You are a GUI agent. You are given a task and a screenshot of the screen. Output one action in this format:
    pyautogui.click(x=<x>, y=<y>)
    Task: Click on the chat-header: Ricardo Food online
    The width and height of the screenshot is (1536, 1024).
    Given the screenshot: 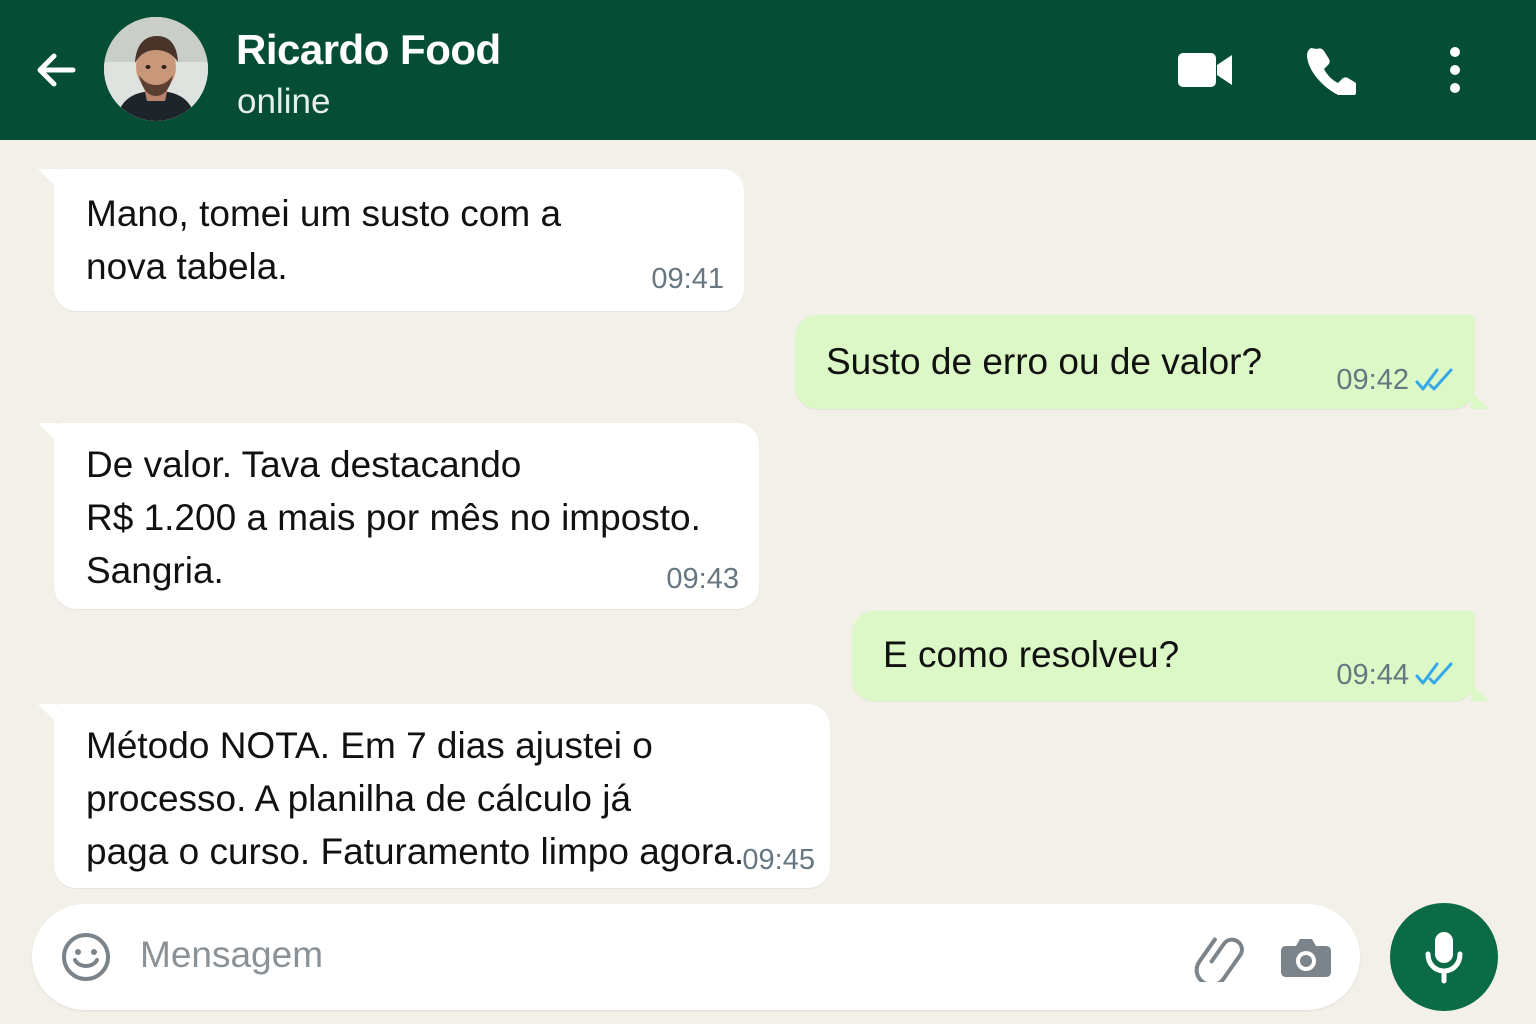 What is the action you would take?
    pyautogui.click(x=768, y=70)
    